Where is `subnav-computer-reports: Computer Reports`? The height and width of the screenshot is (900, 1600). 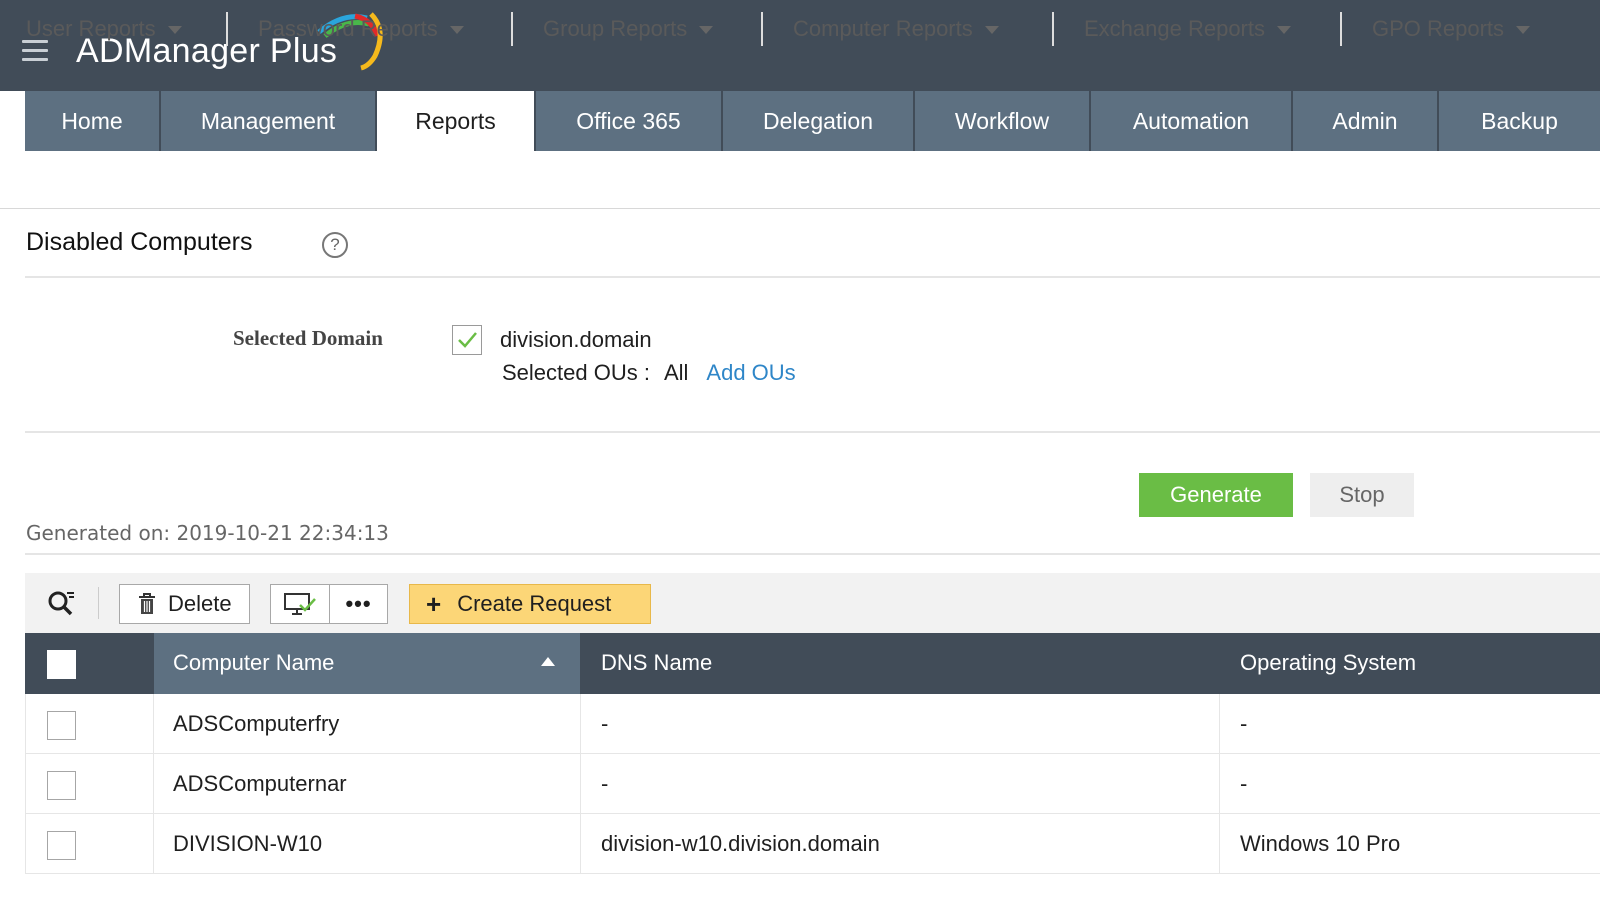 subnav-computer-reports: Computer Reports is located at coordinates (896, 29).